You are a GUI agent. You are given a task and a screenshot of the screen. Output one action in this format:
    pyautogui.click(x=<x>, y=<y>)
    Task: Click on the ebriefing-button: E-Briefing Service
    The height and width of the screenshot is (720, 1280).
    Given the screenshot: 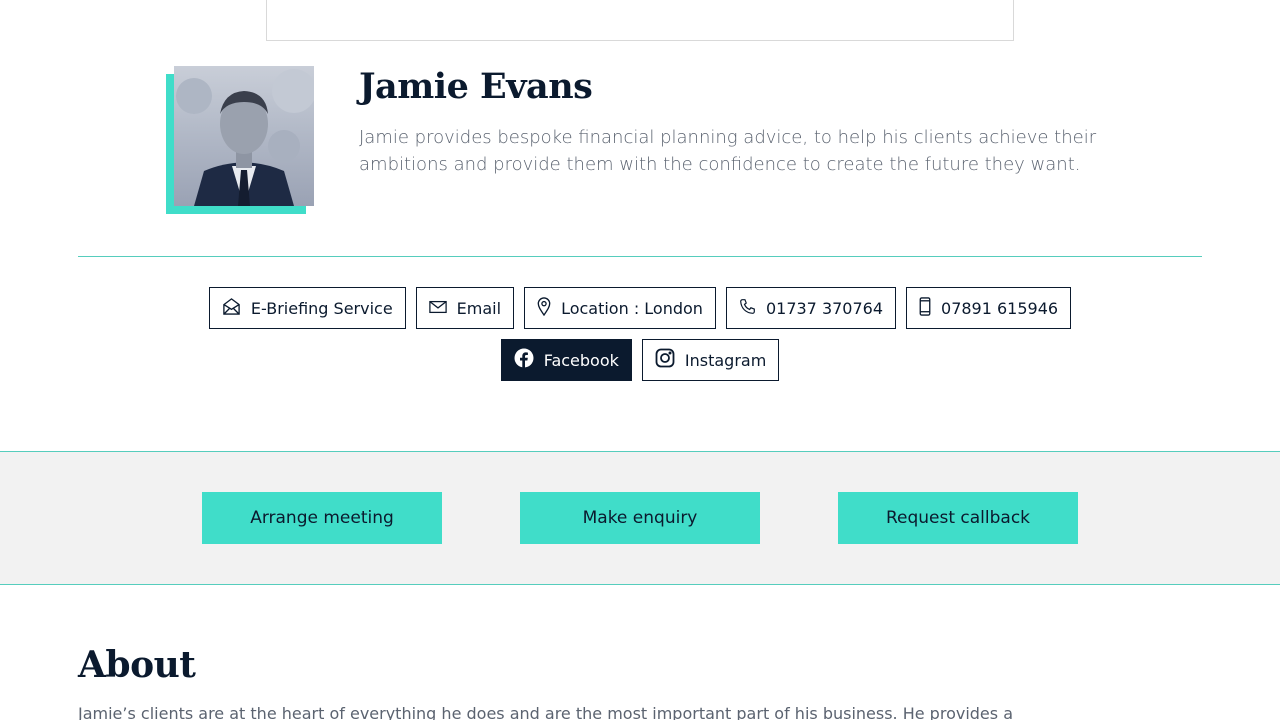 What is the action you would take?
    pyautogui.click(x=307, y=308)
    